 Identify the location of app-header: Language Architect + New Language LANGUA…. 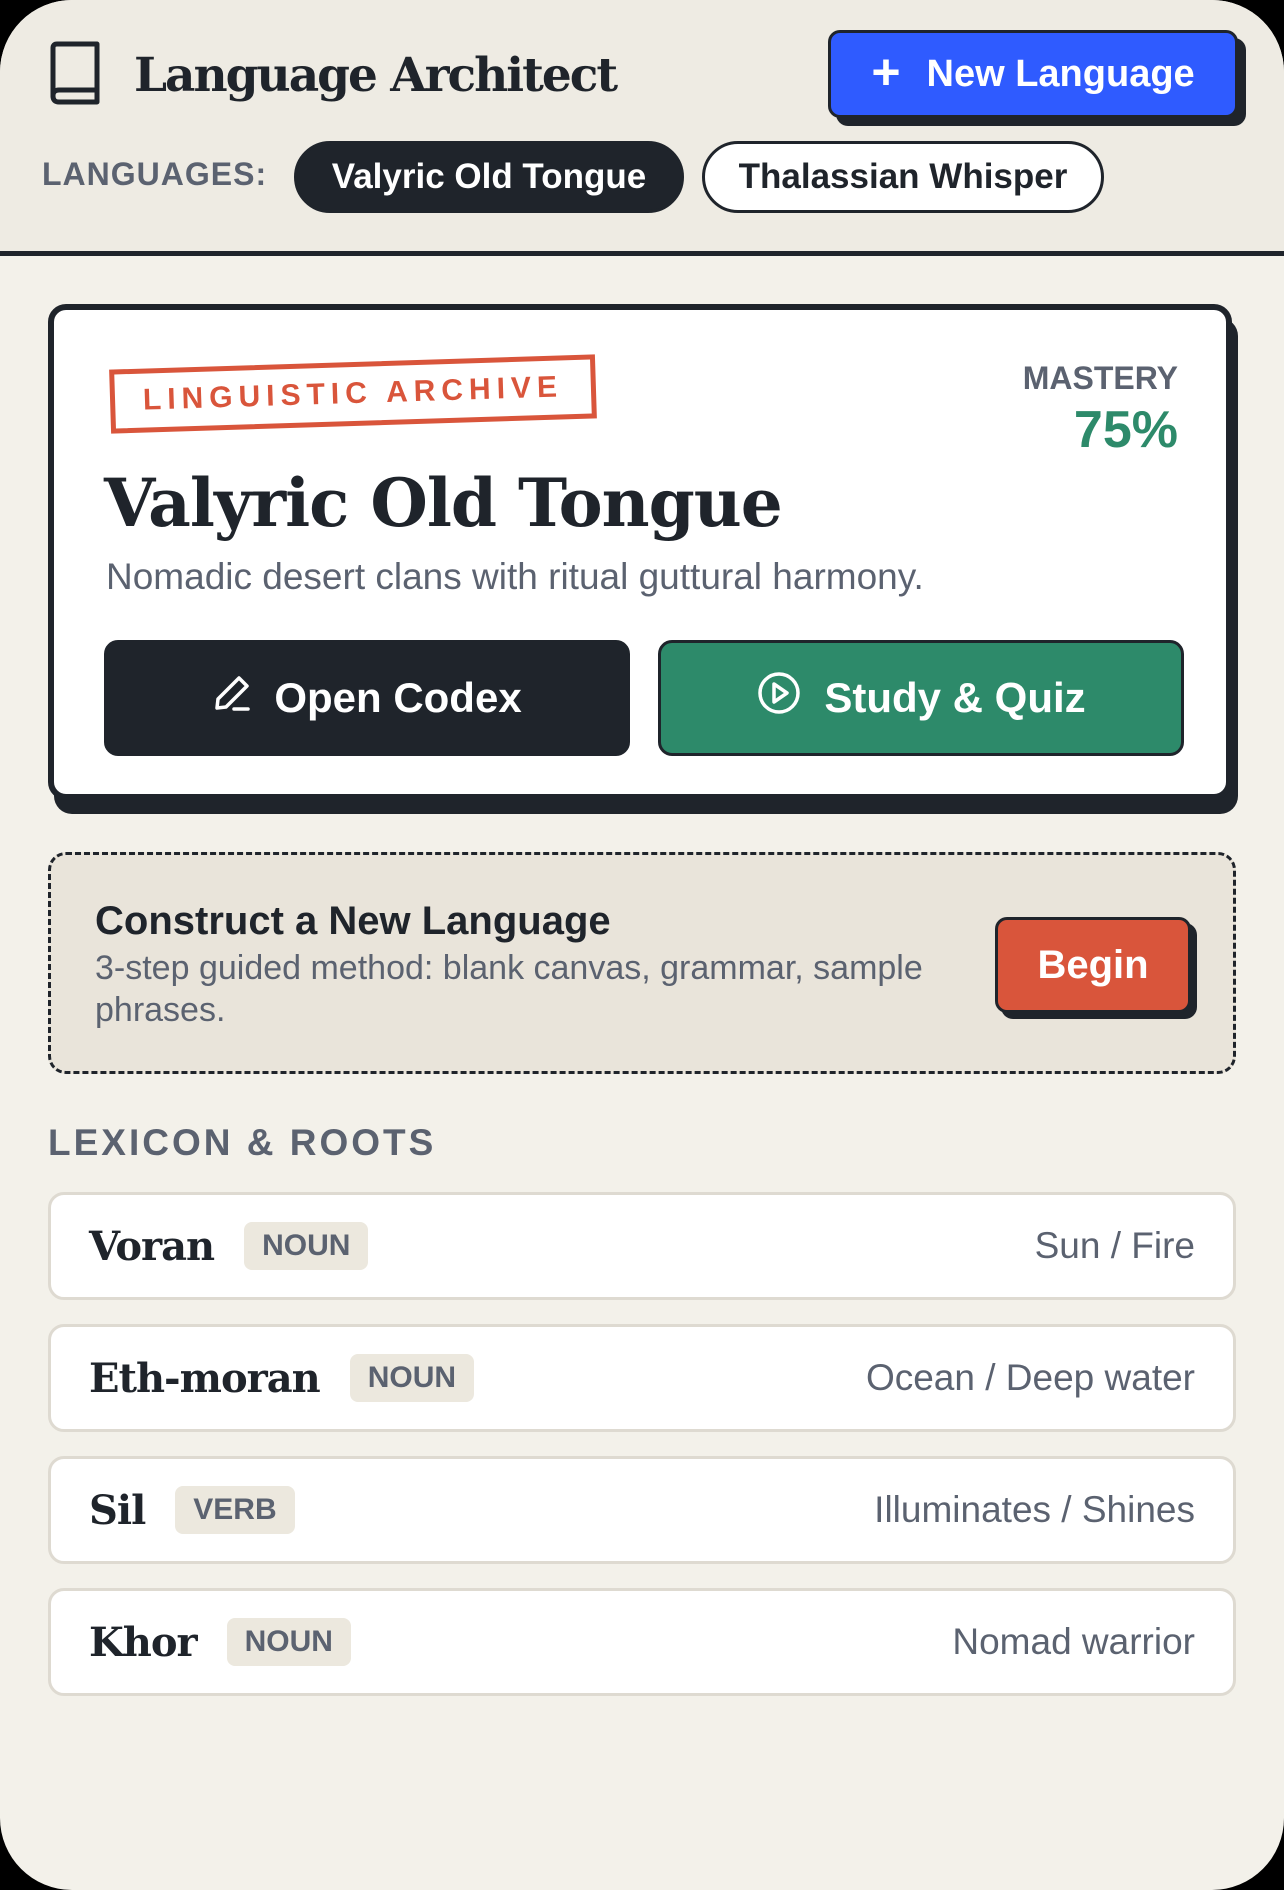
(642, 128).